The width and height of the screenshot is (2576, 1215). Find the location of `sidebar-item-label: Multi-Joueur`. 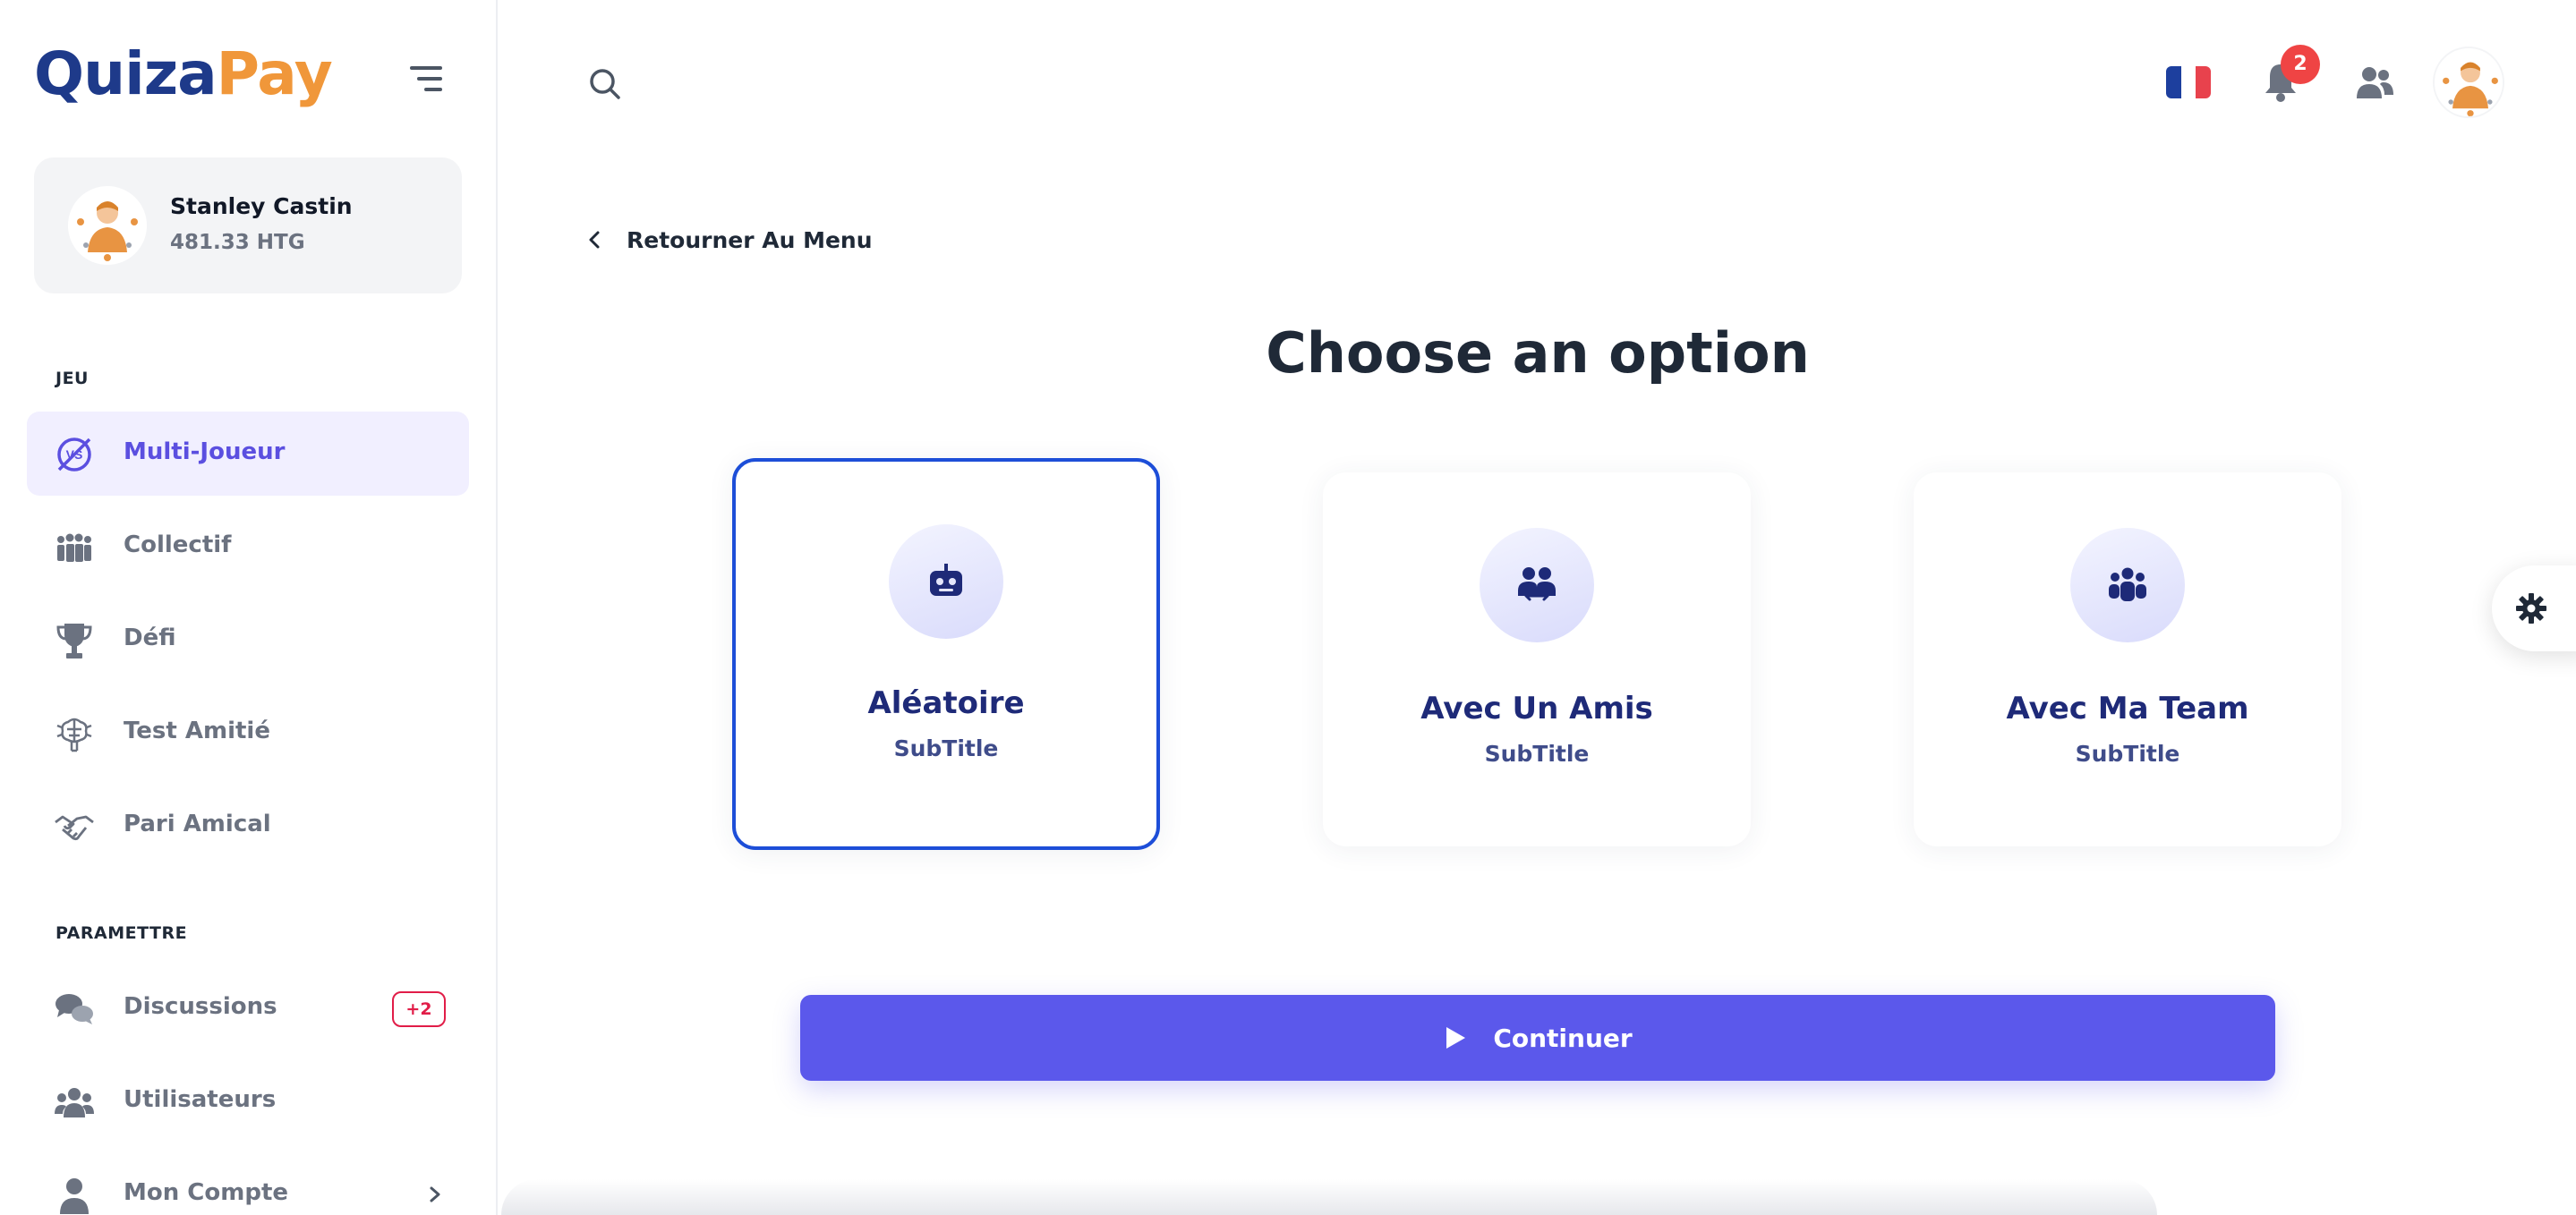

sidebar-item-label: Multi-Joueur is located at coordinates (205, 452).